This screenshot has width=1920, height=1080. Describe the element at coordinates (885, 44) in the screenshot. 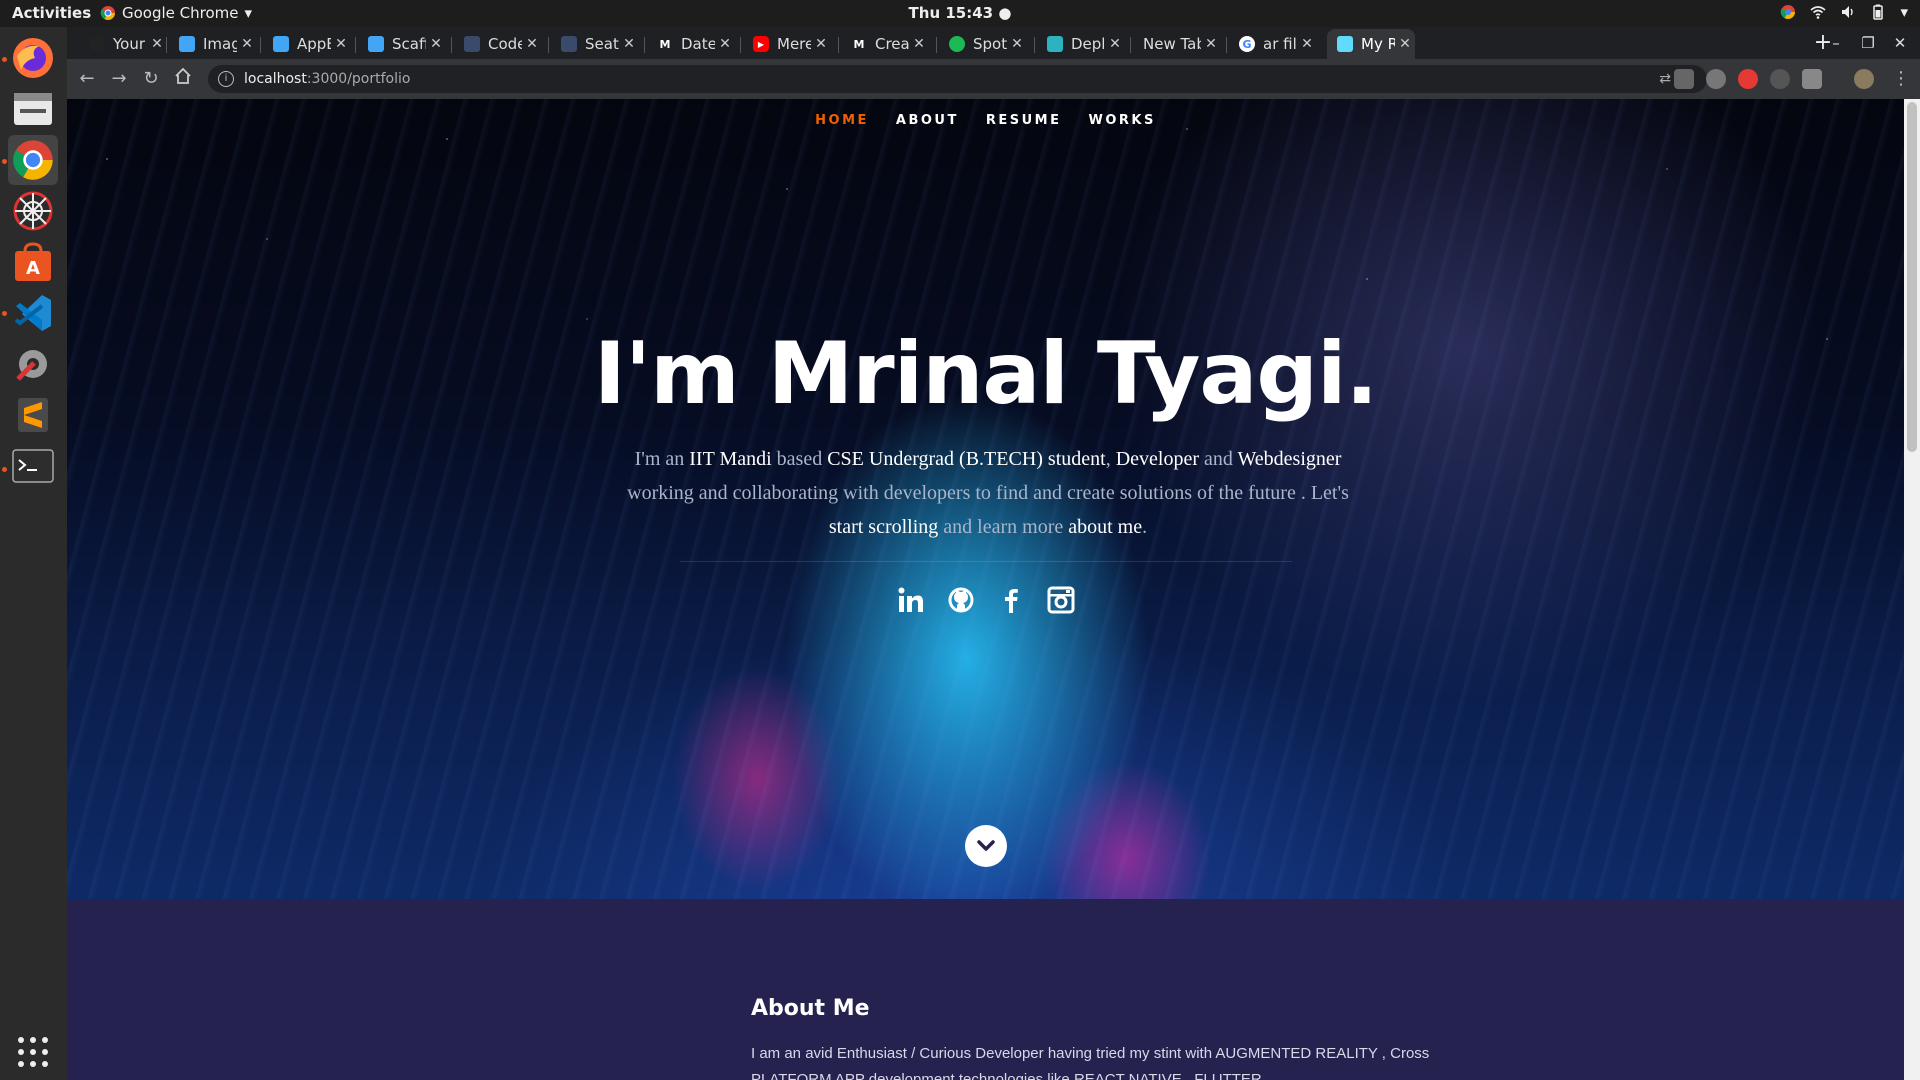

I see `browser-tab: M Create✕` at that location.